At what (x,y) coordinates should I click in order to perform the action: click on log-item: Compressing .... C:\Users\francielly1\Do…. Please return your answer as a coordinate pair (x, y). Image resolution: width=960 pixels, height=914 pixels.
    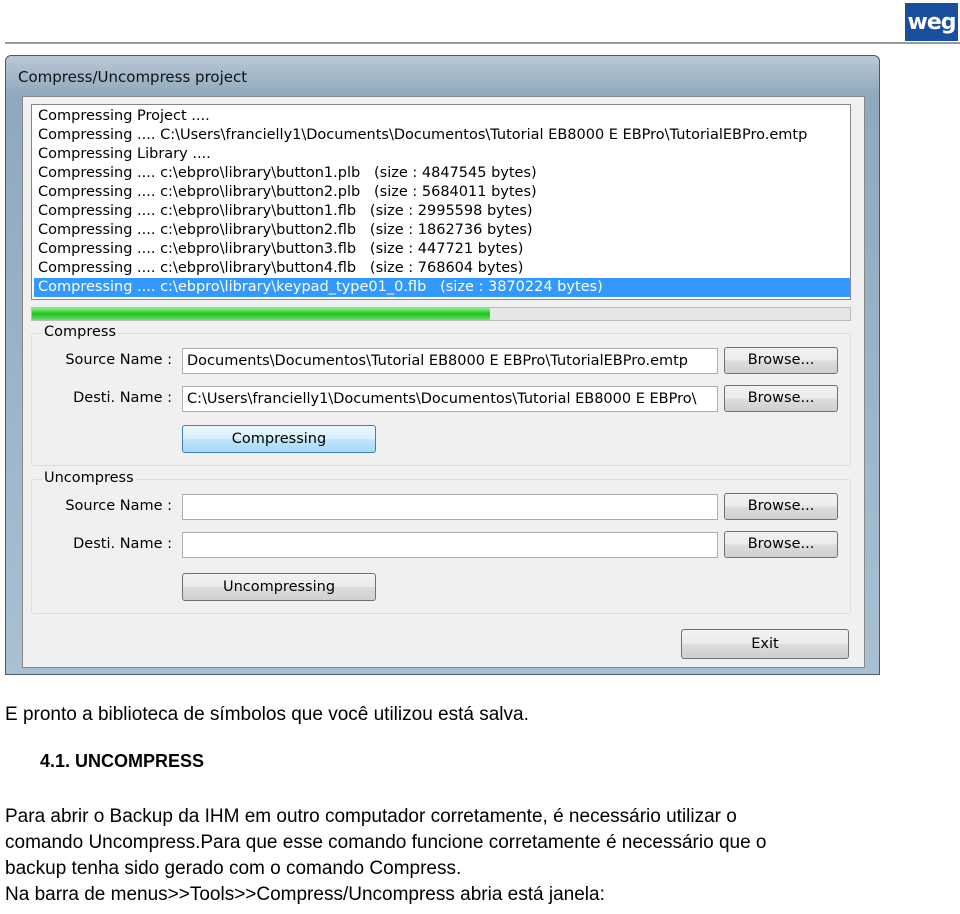
    Looking at the image, I should click on (444, 135).